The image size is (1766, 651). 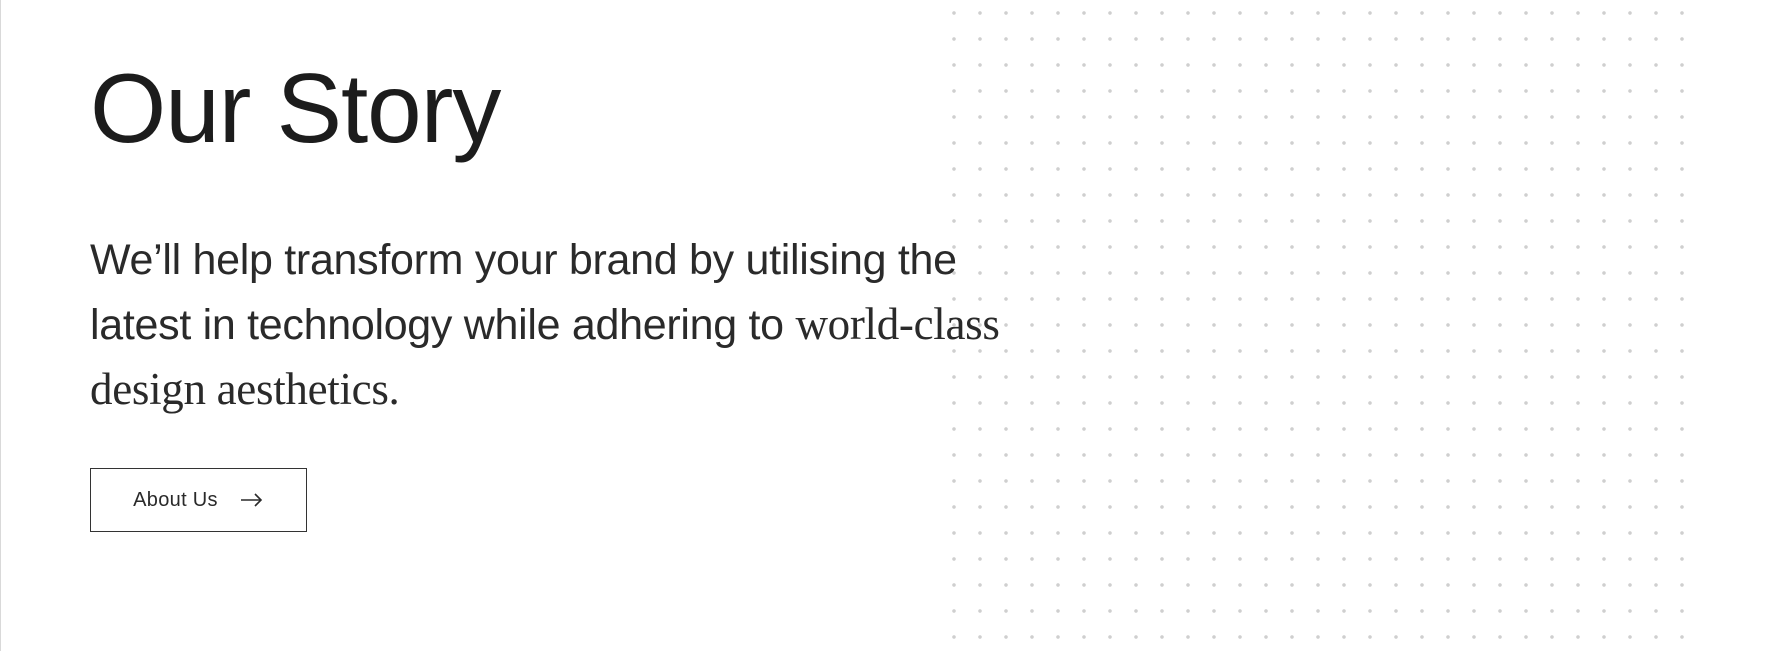 I want to click on page-title: Our Story, so click(x=295, y=108).